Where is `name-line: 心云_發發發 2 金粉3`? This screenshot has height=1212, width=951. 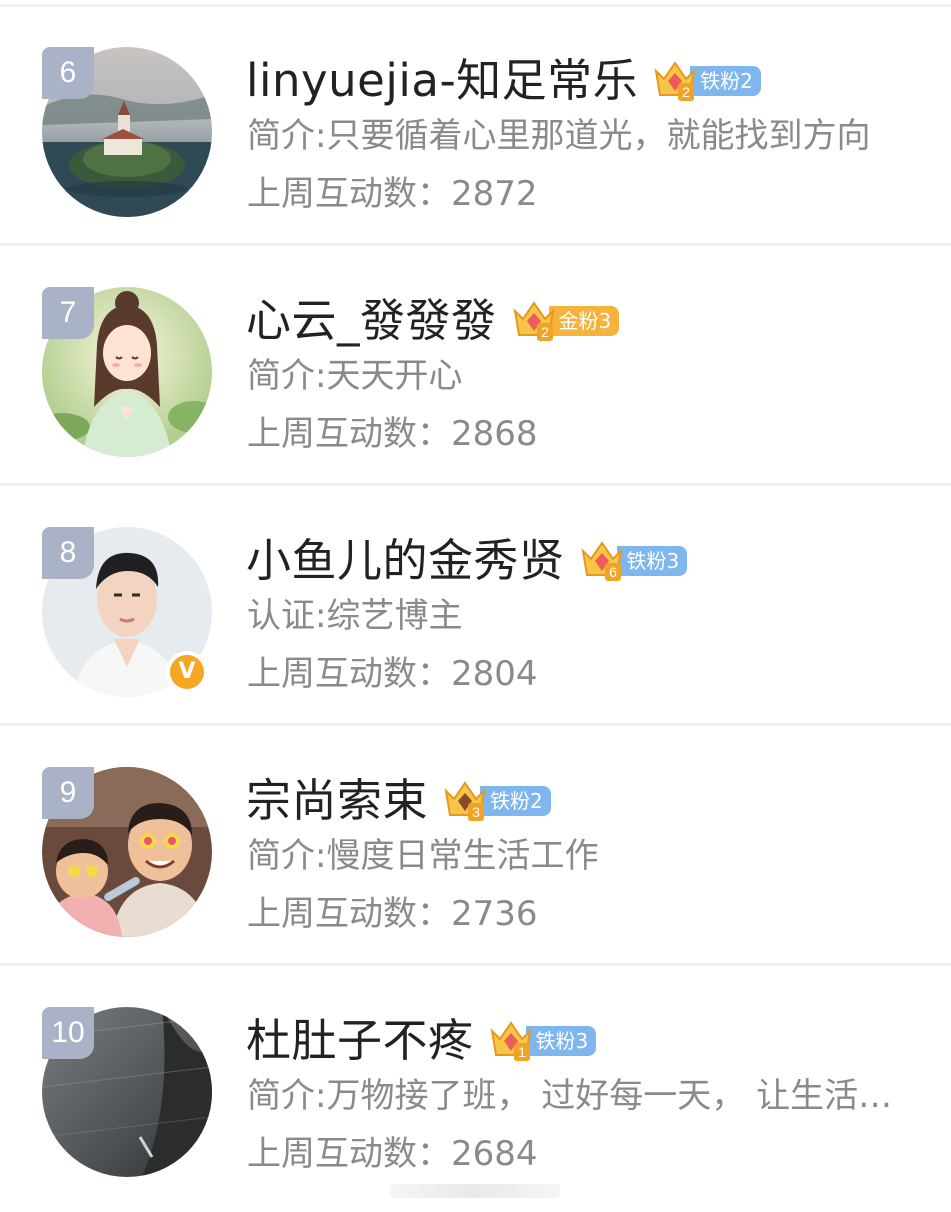 name-line: 心云_發發發 2 金粉3 is located at coordinates (433, 321).